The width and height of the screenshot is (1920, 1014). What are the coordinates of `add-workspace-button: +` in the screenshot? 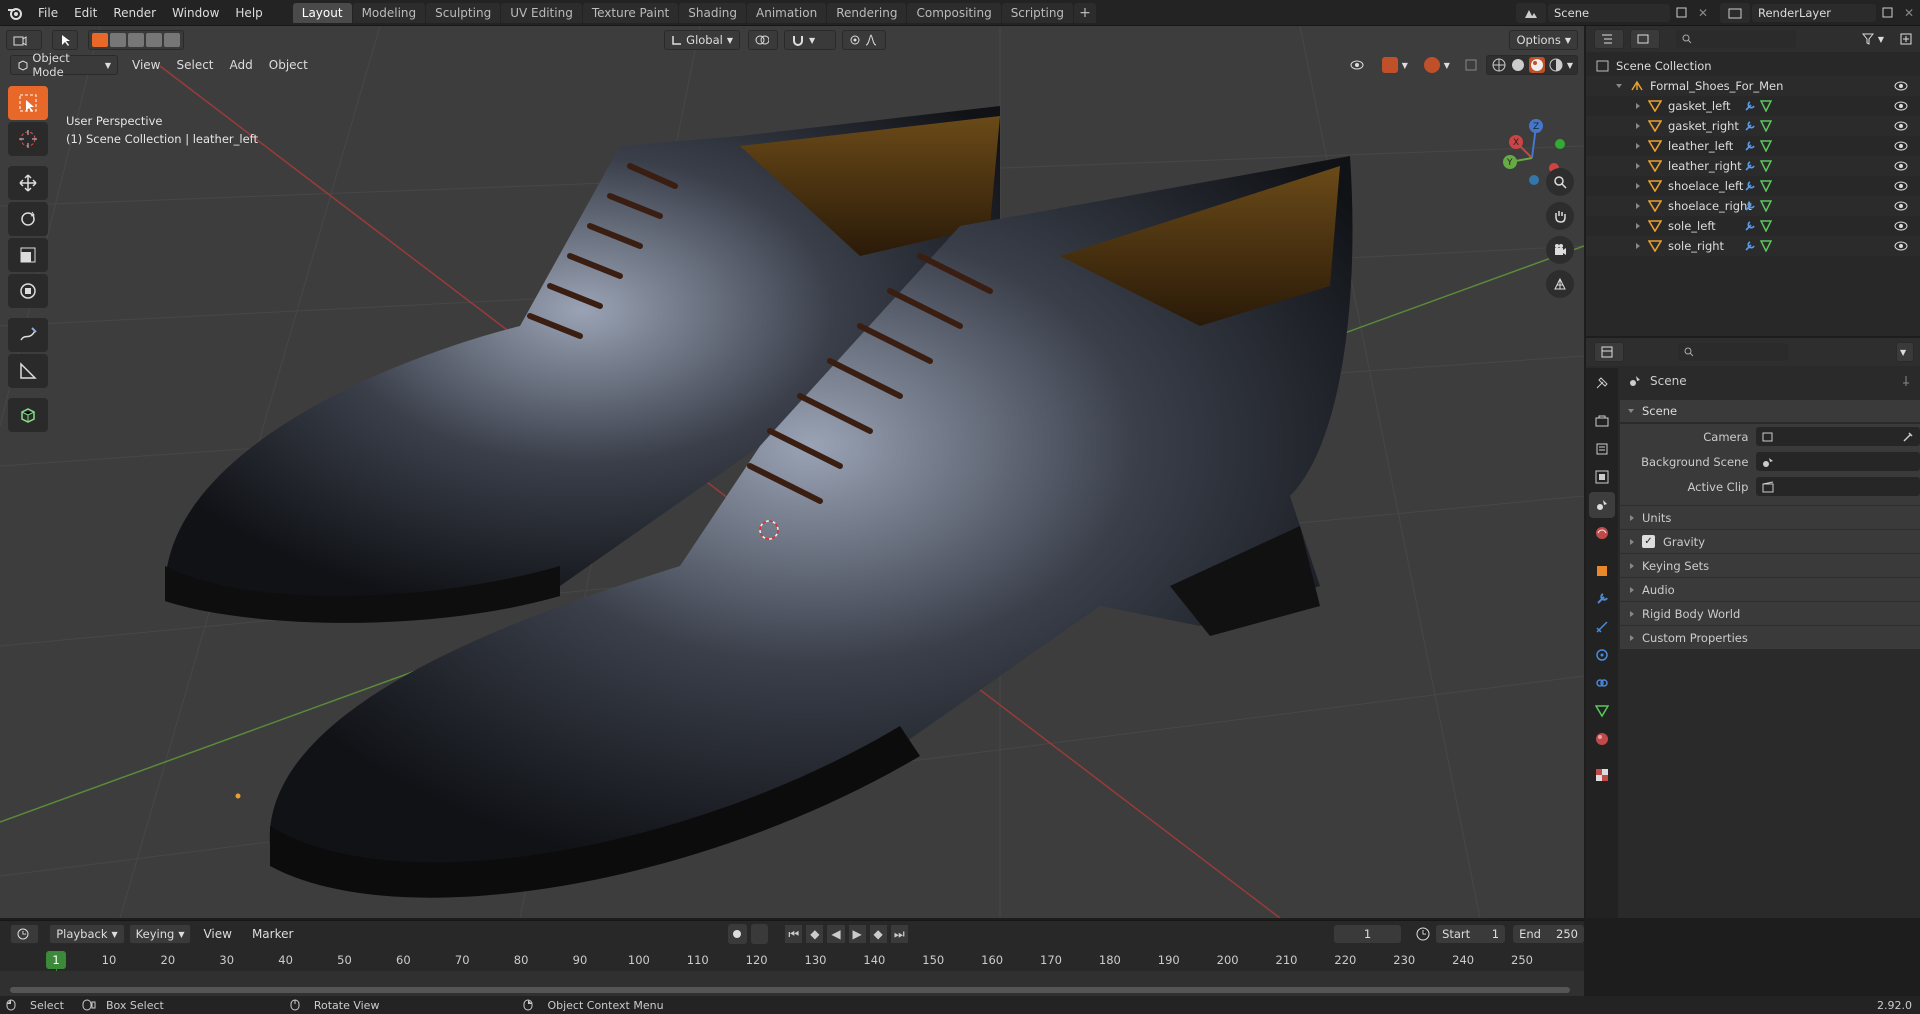 It's located at (1085, 12).